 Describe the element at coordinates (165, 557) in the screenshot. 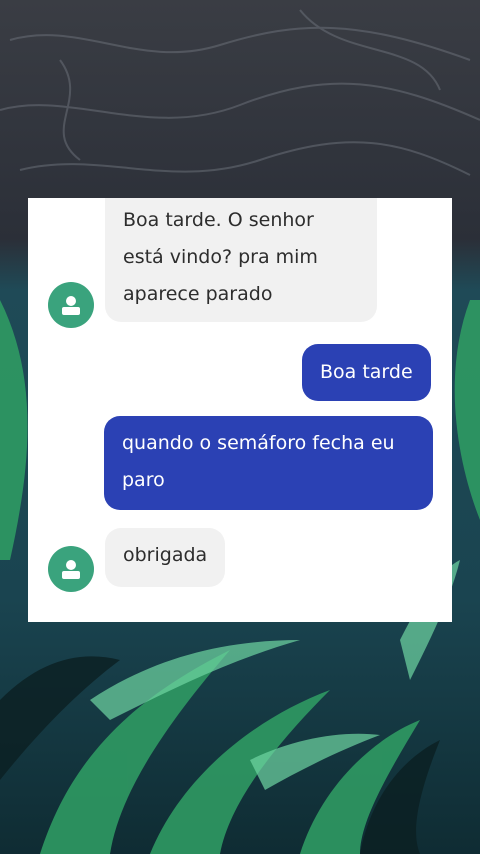

I see `incoming-message-bubble: obrigada` at that location.